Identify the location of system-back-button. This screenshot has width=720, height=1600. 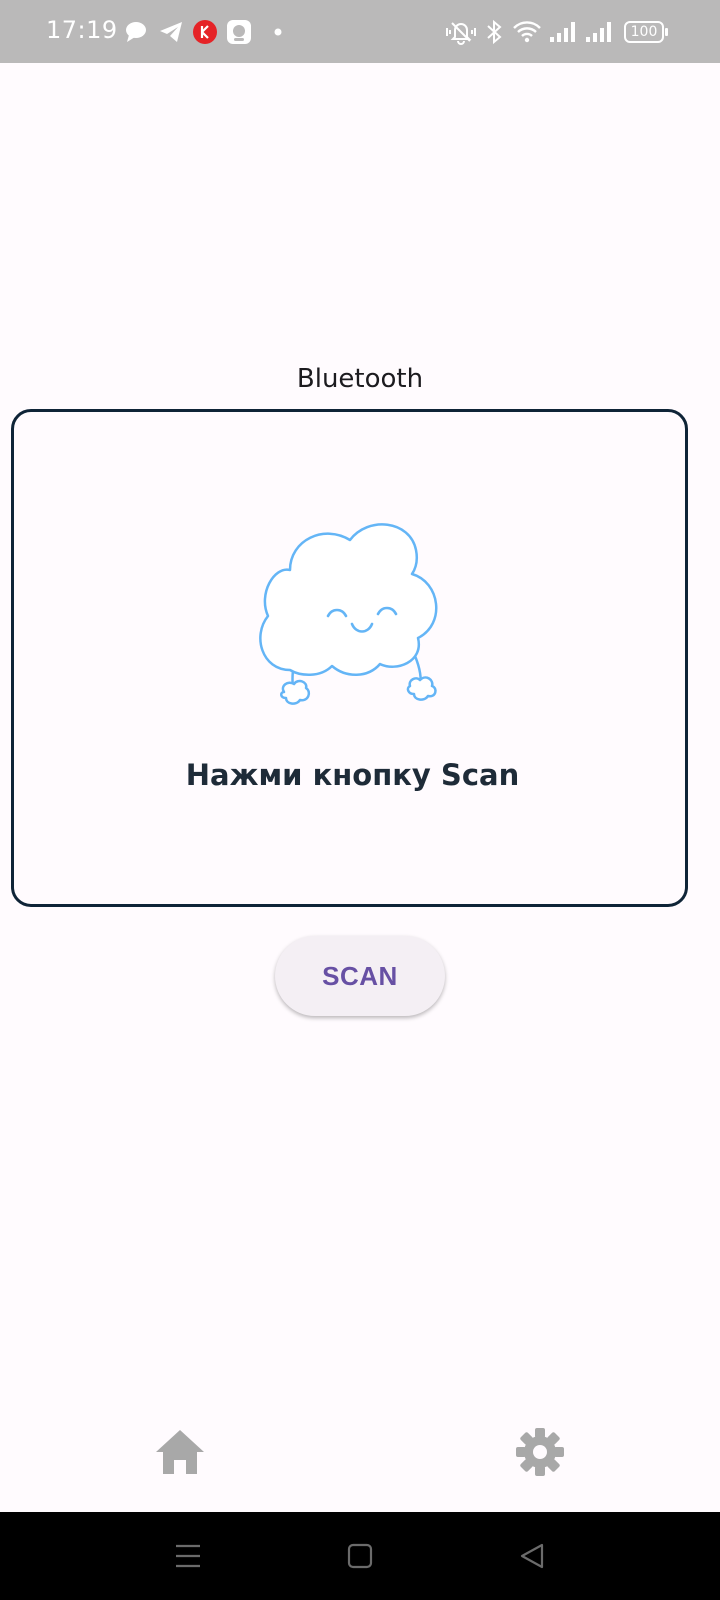
(532, 1556).